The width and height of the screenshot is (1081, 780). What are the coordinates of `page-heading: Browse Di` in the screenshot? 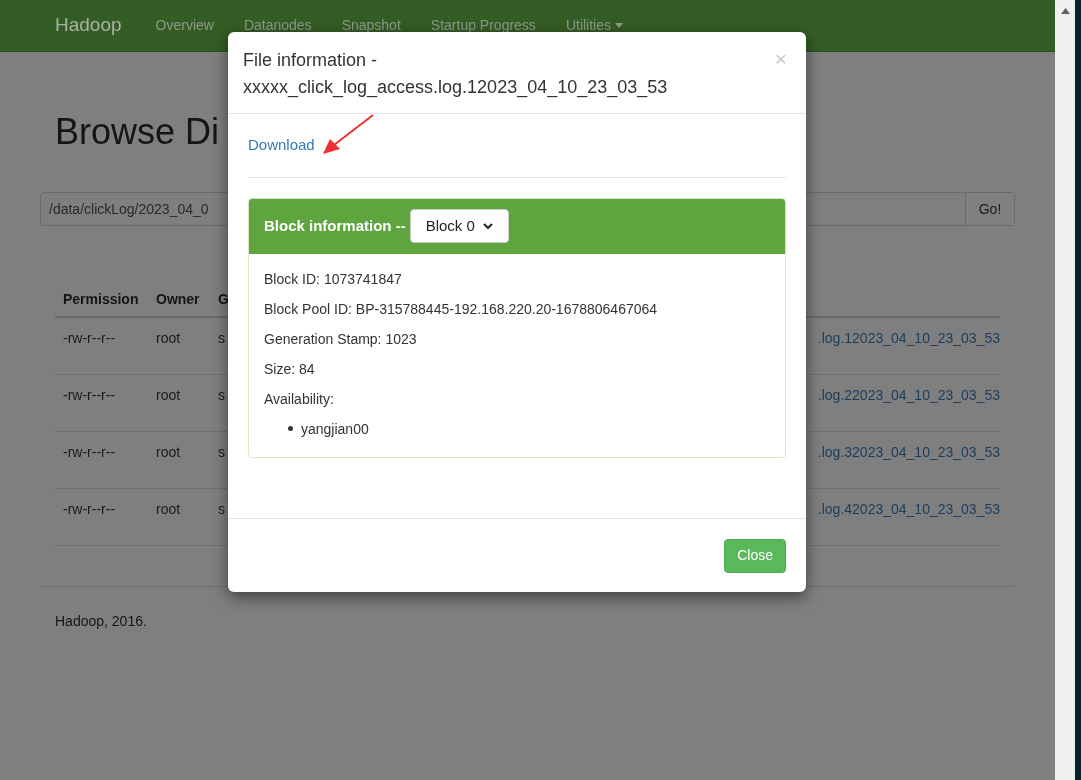 It's located at (137, 132).